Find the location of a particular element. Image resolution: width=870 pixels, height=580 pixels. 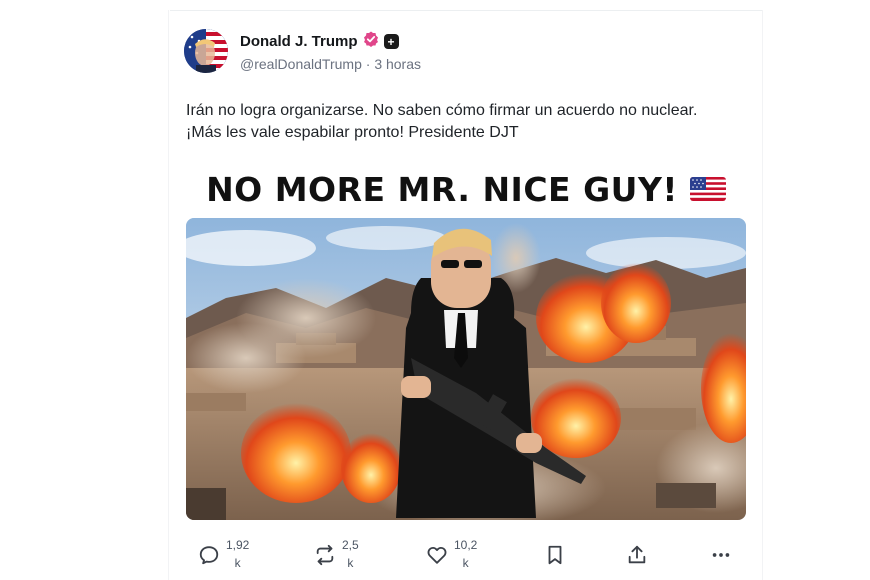

like-count: 10,2 k is located at coordinates (465, 554).